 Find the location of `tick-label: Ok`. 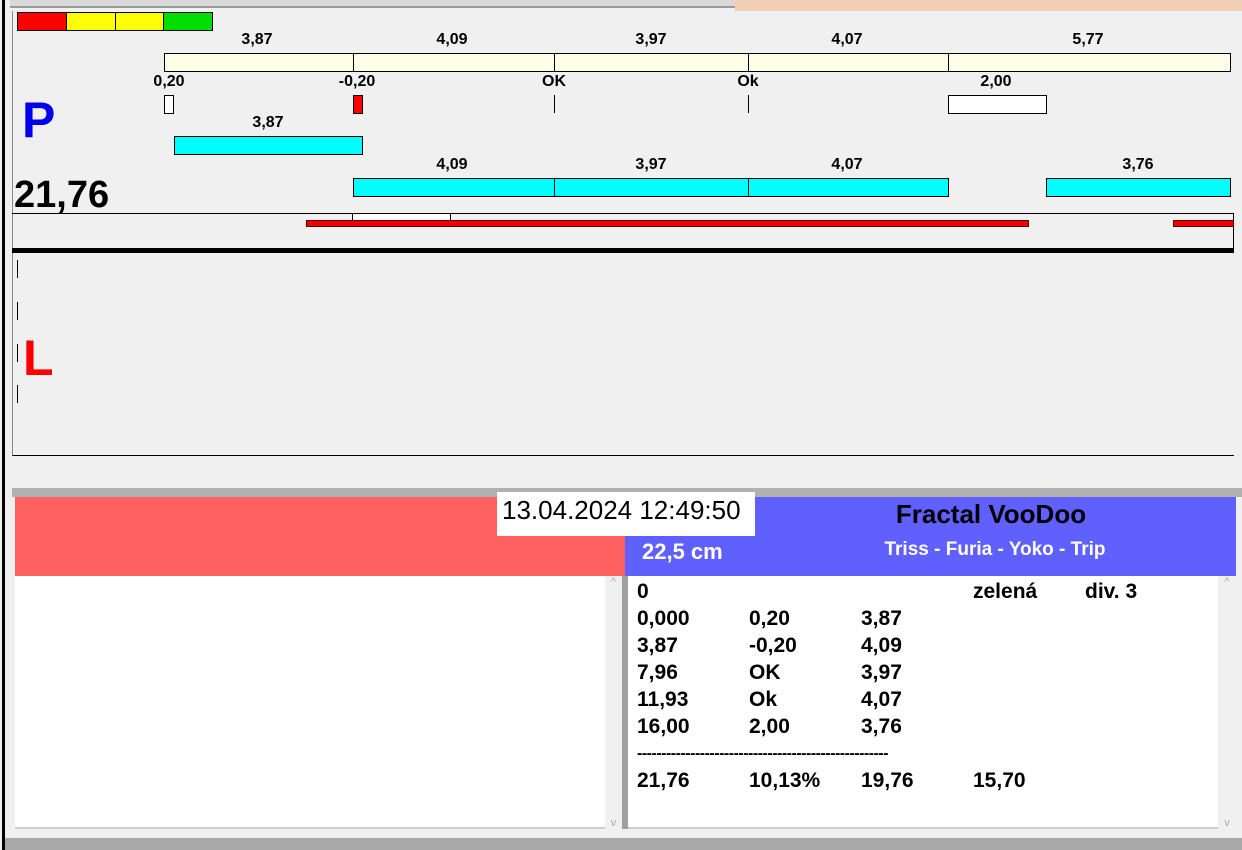

tick-label: Ok is located at coordinates (748, 81).